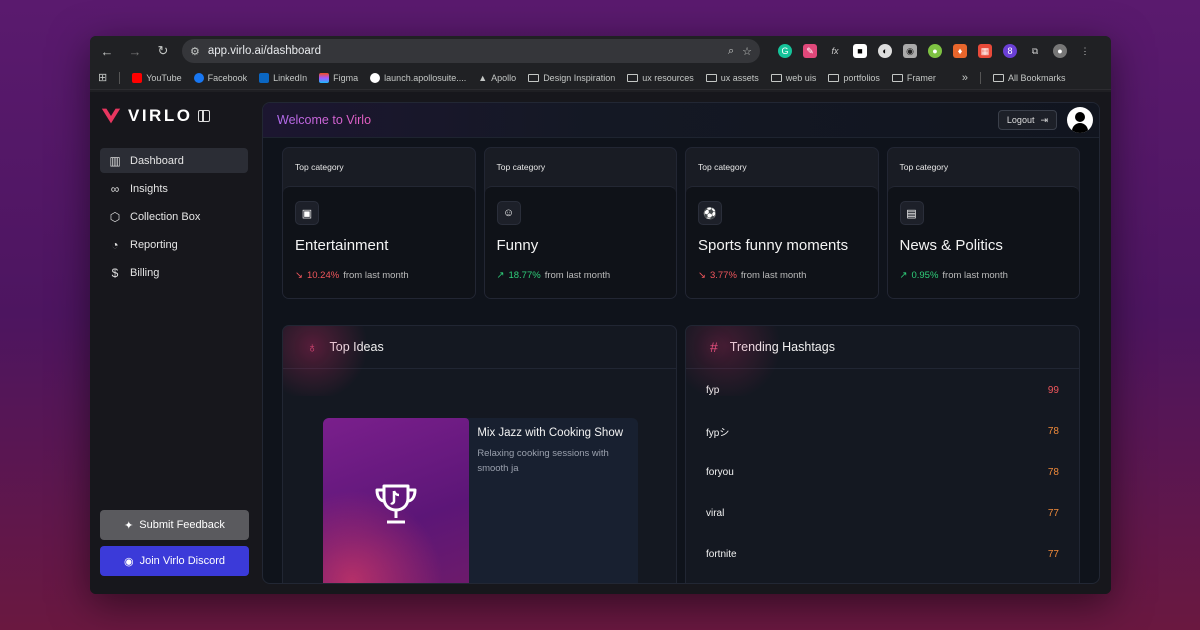  I want to click on all-bookmarks-button: All Bookmarks, so click(1028, 78).